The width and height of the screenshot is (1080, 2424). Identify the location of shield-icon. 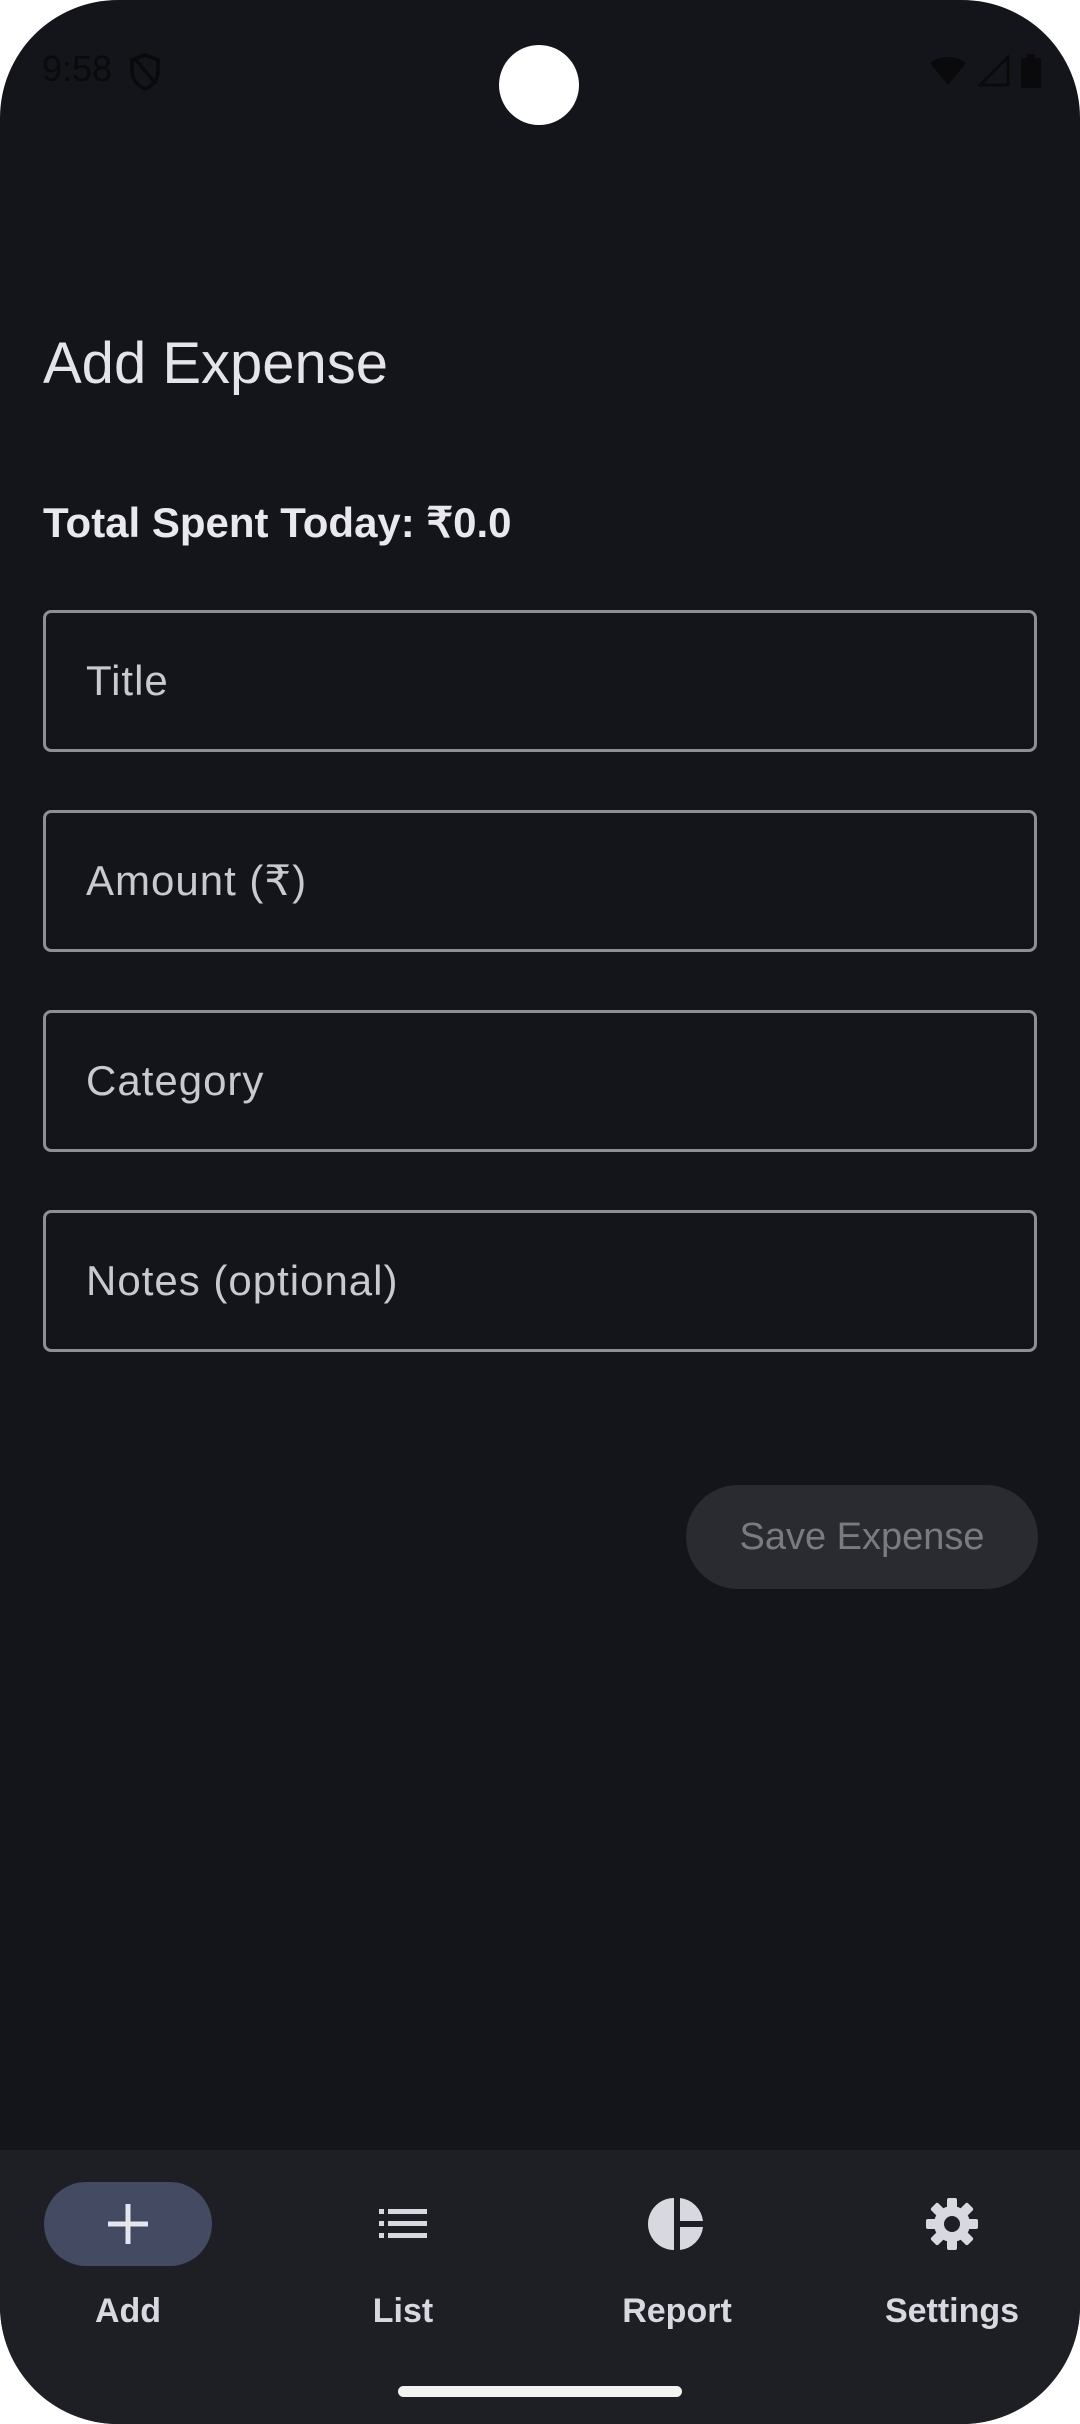
(145, 72).